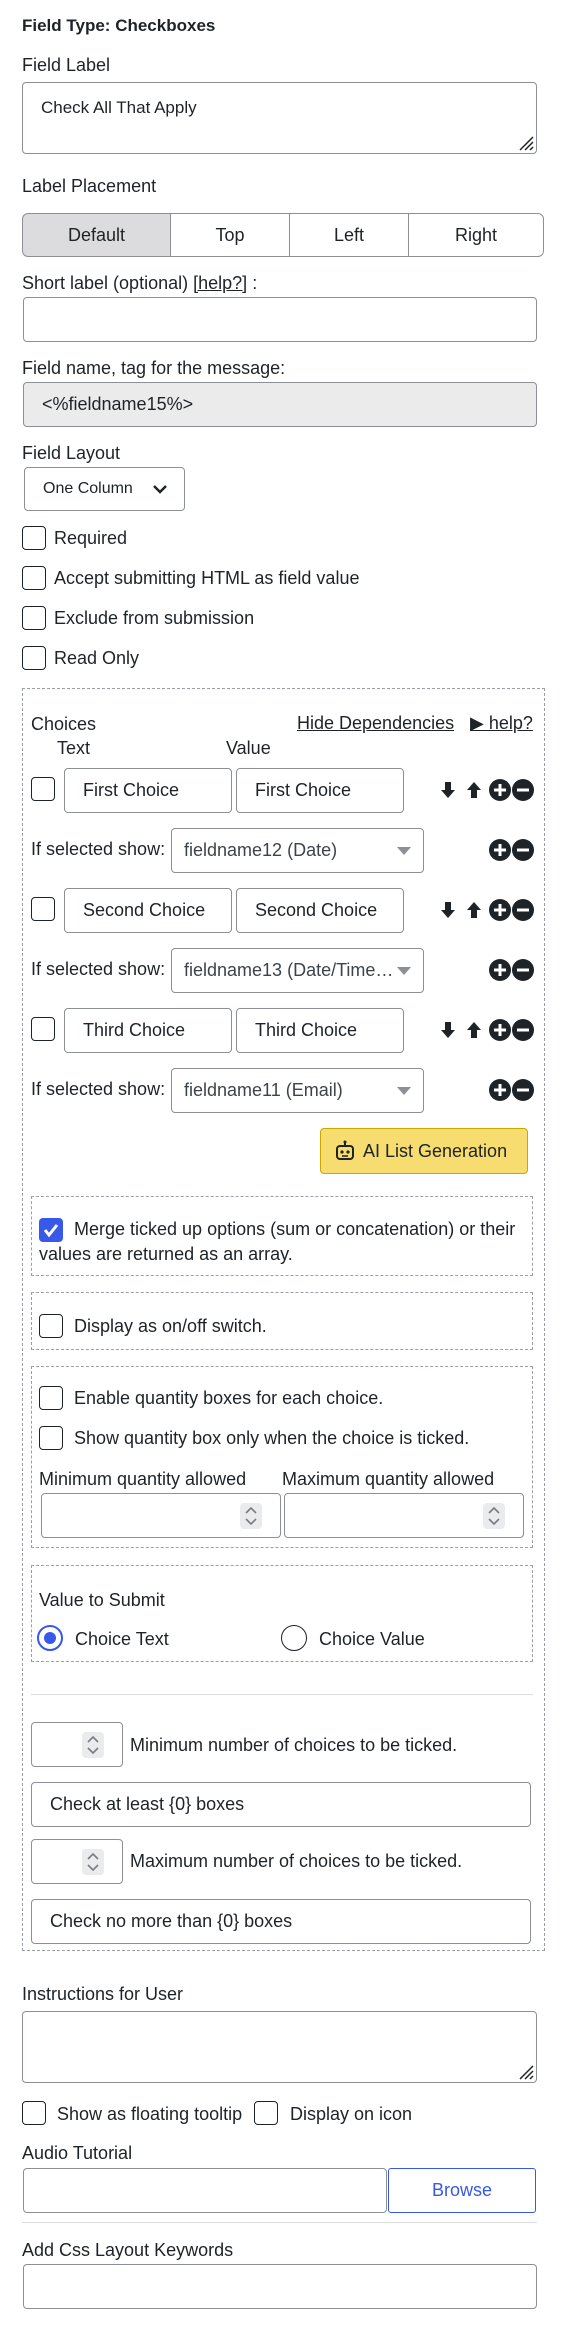  Describe the element at coordinates (97, 658) in the screenshot. I see `read-only-label: Read Only` at that location.